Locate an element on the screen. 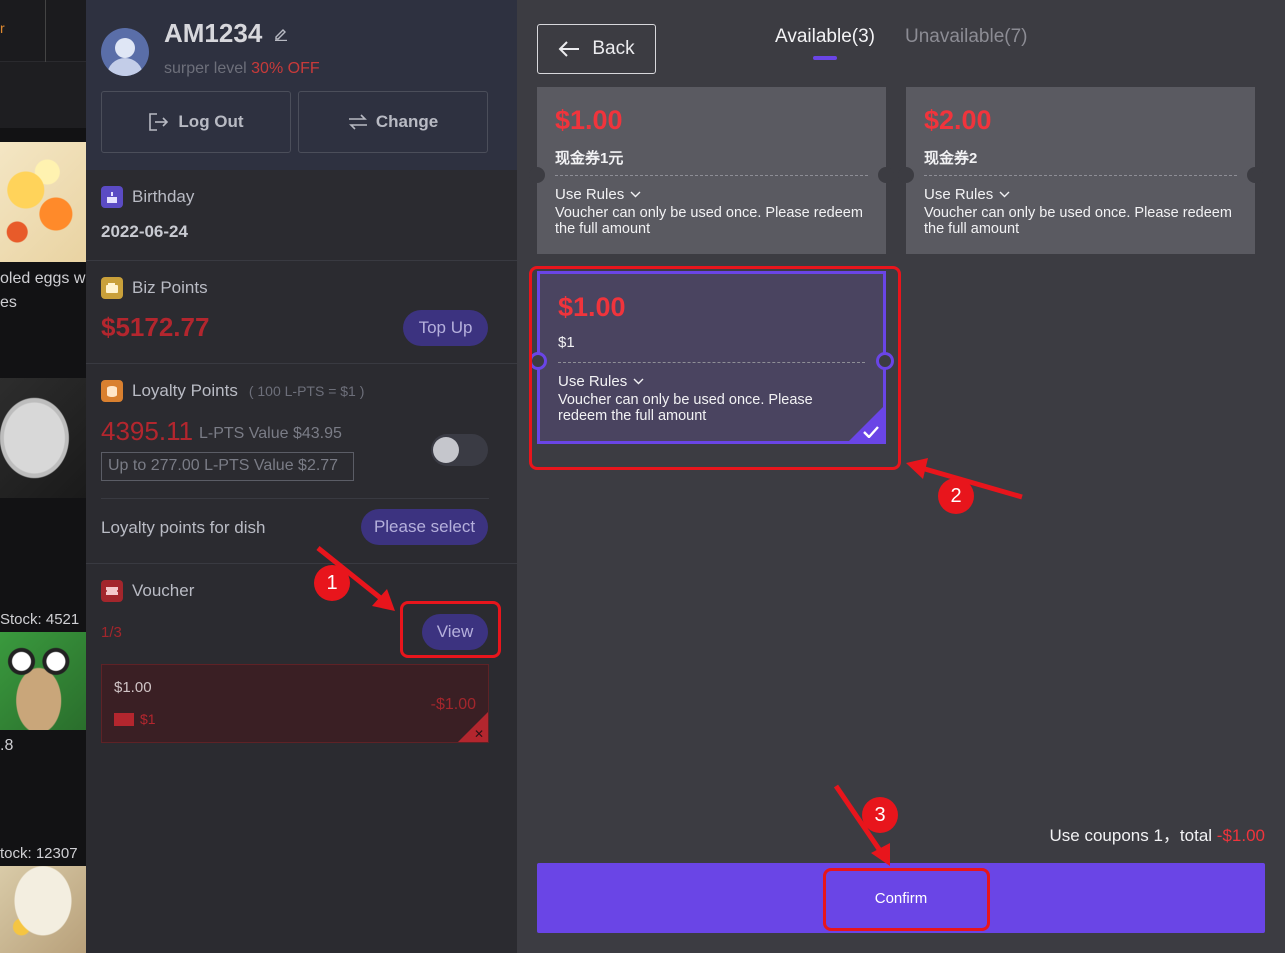 The image size is (1285, 953). loyalty-points-label: Loyalty Points ( 100 L-PTS = $1 ) is located at coordinates (232, 391).